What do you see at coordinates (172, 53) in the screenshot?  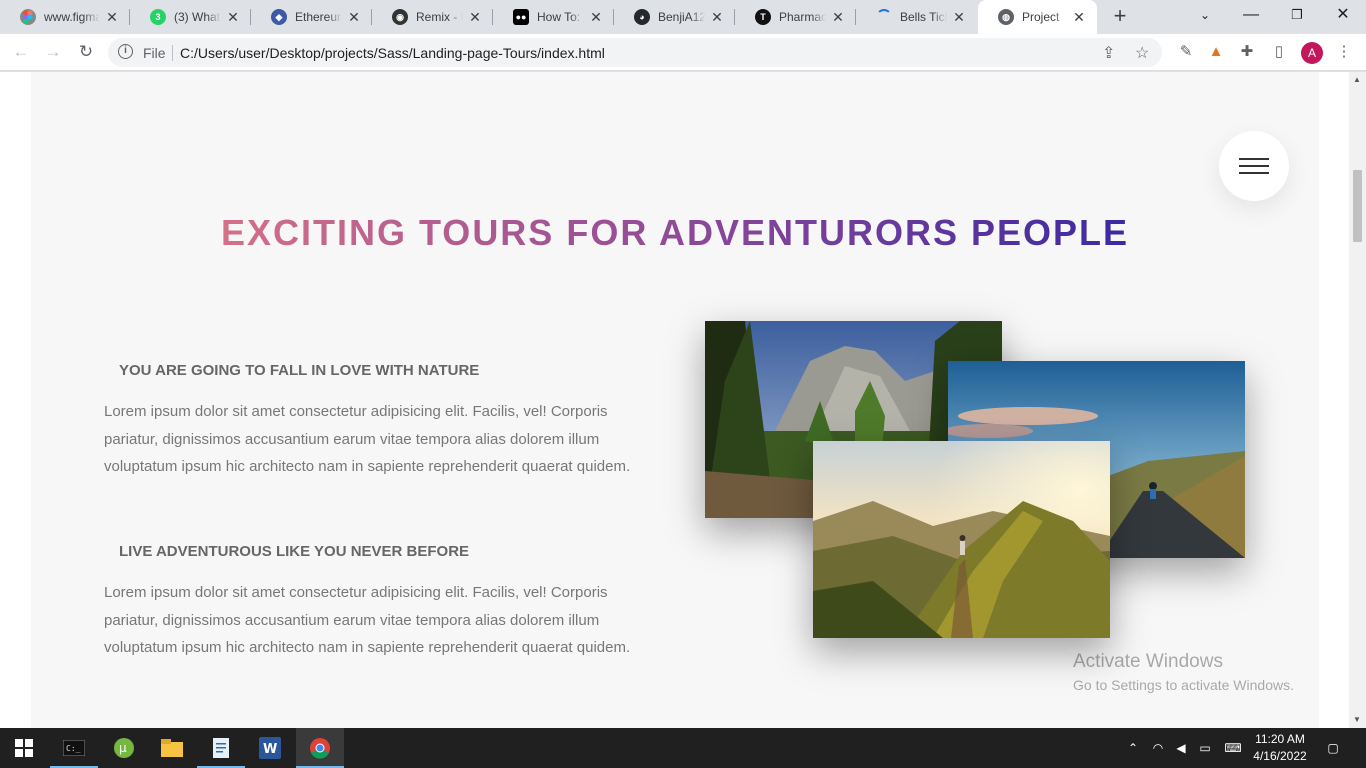 I see `omnibox-divider` at bounding box center [172, 53].